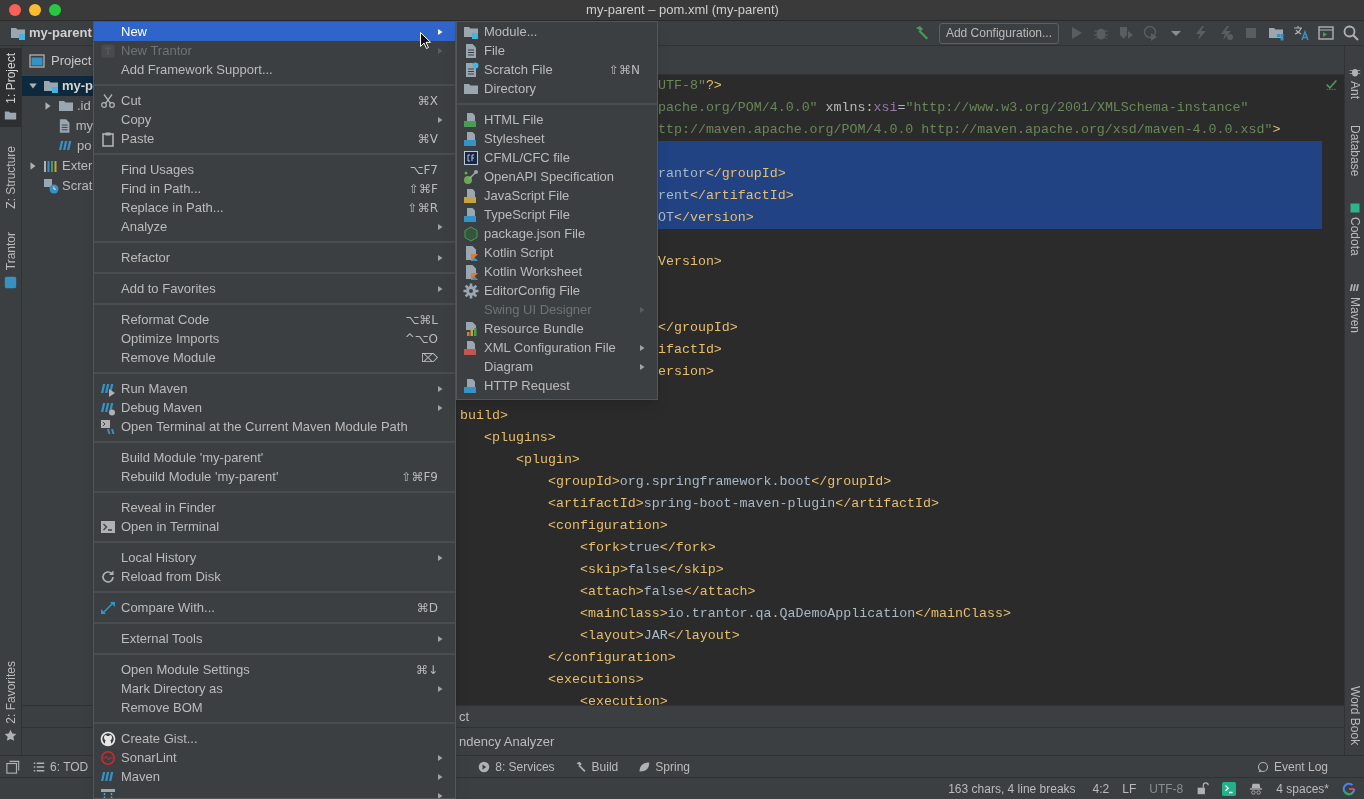 This screenshot has width=1364, height=799. What do you see at coordinates (108, 738) in the screenshot?
I see `octocat-icon` at bounding box center [108, 738].